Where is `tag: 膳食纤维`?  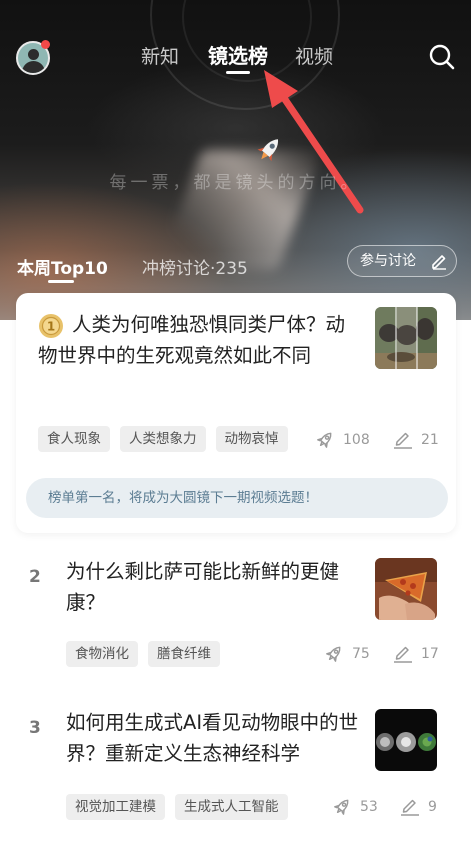
tag: 膳食纤维 is located at coordinates (184, 654).